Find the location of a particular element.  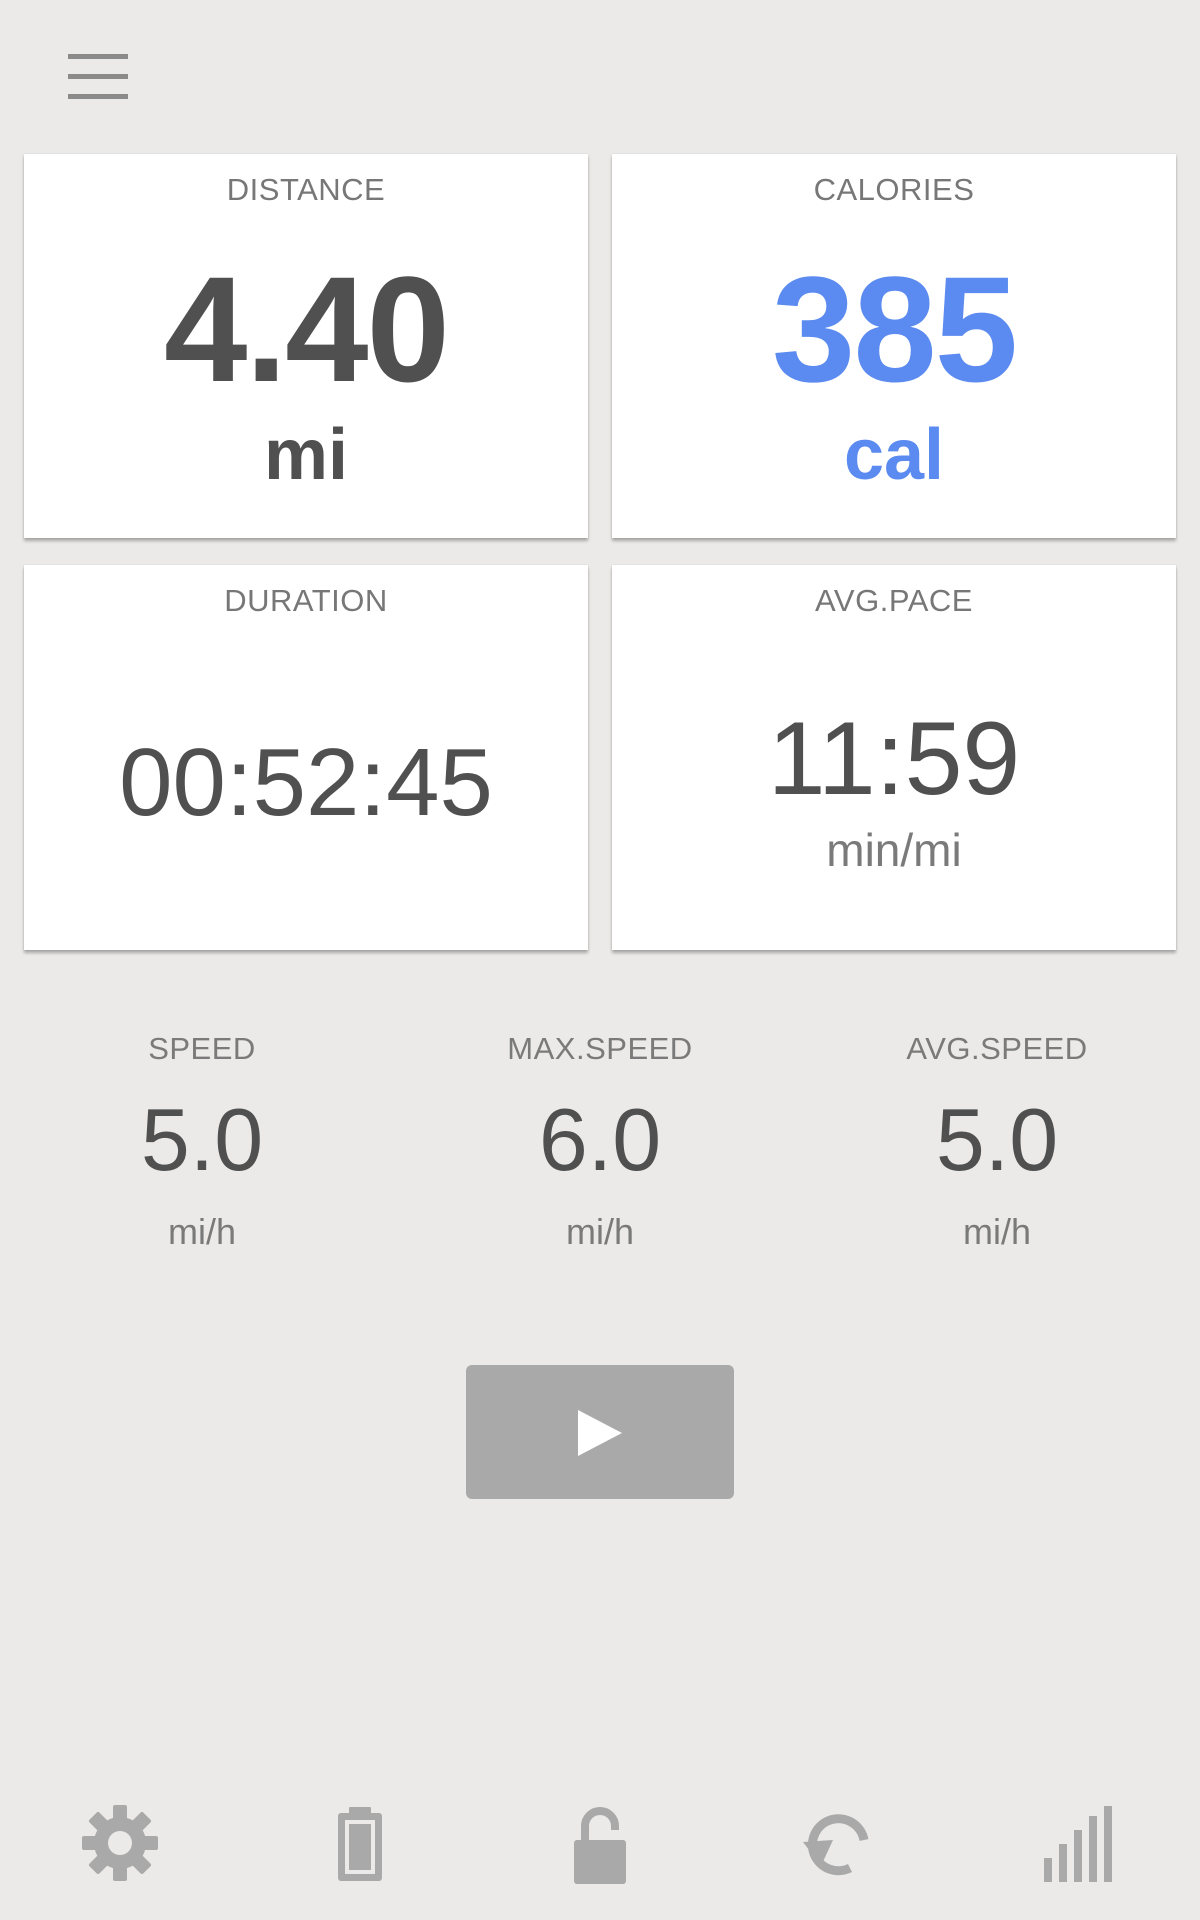

play-icon is located at coordinates (600, 1433).